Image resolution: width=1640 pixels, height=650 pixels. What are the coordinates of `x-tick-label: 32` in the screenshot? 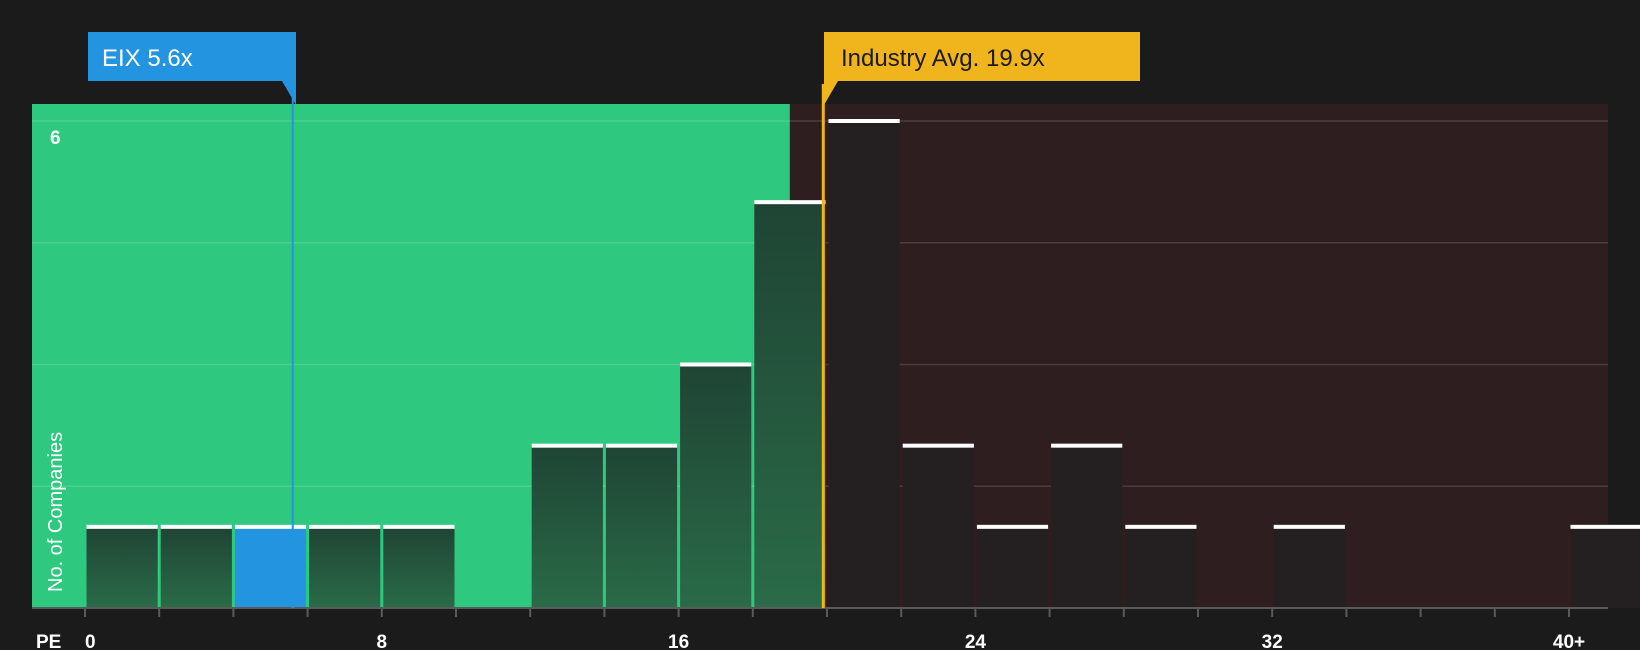 It's located at (1272, 641).